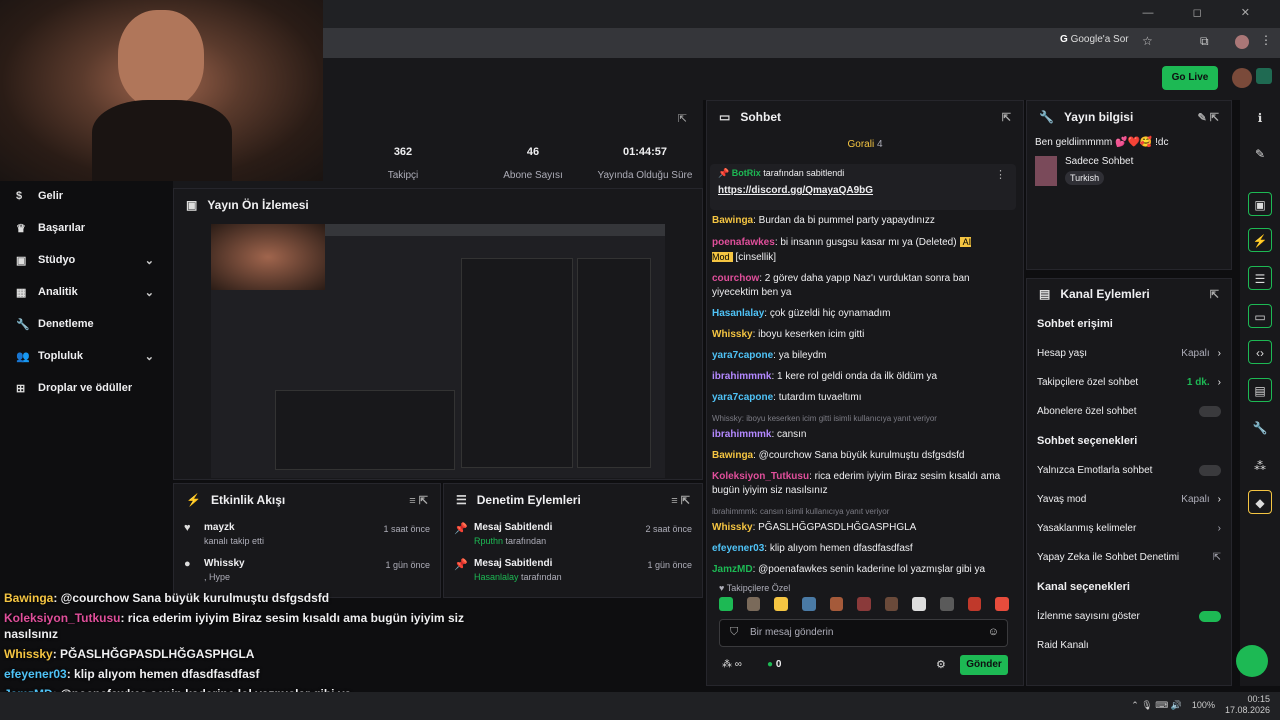  What do you see at coordinates (1264, 76) in the screenshot?
I see `app-switcher-icon` at bounding box center [1264, 76].